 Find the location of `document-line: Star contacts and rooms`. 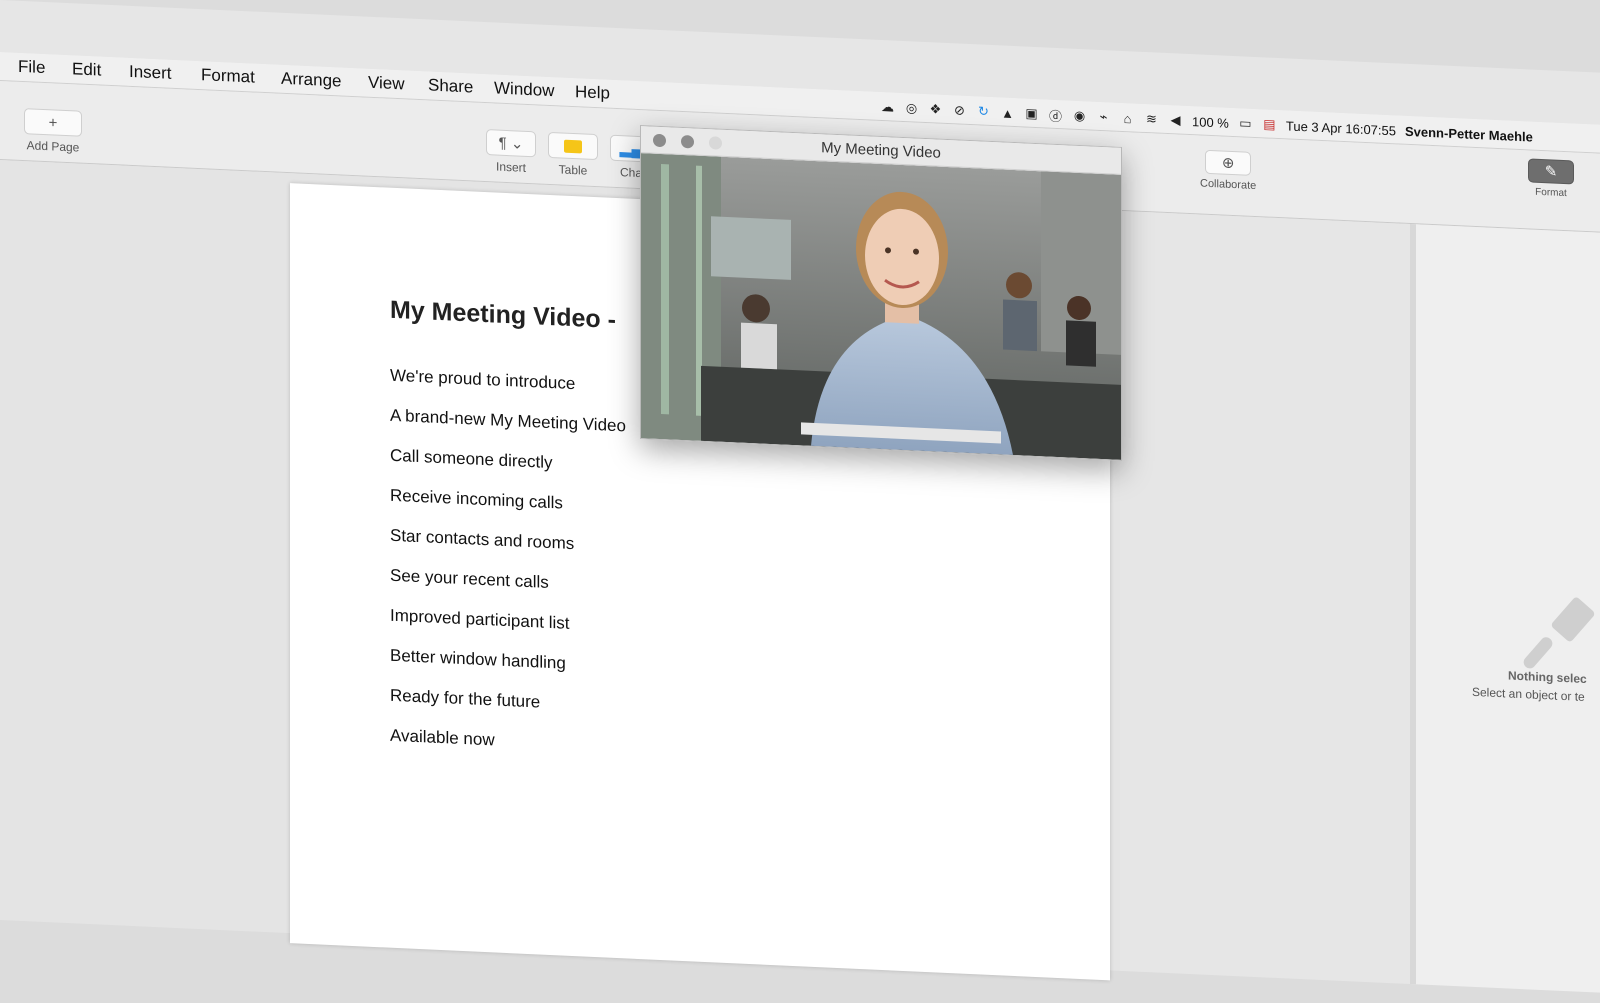

document-line: Star contacts and rooms is located at coordinates (482, 540).